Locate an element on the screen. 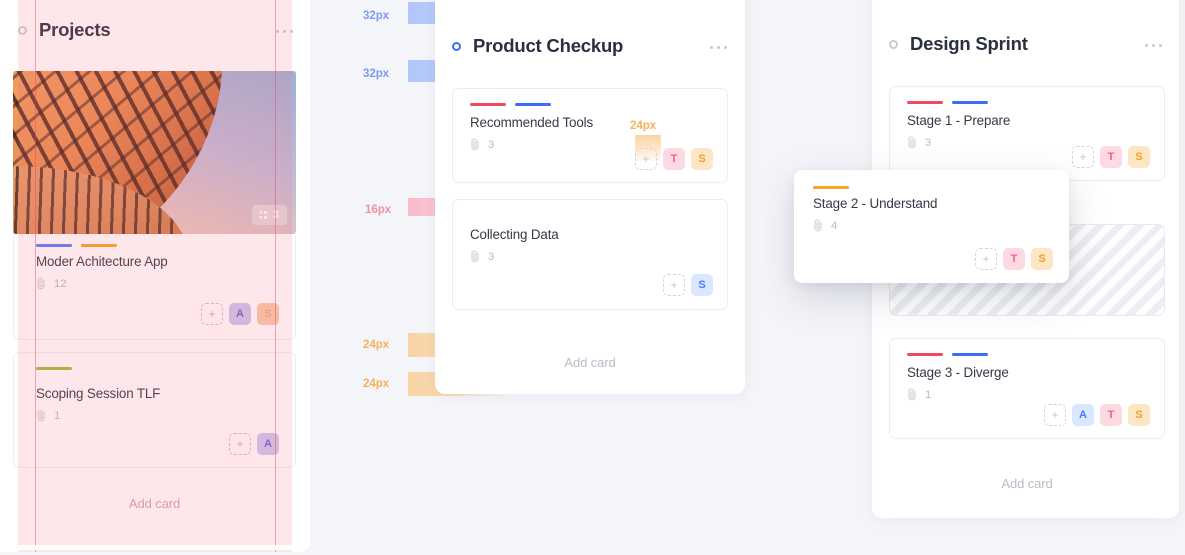  card-avatars: + A is located at coordinates (254, 444).